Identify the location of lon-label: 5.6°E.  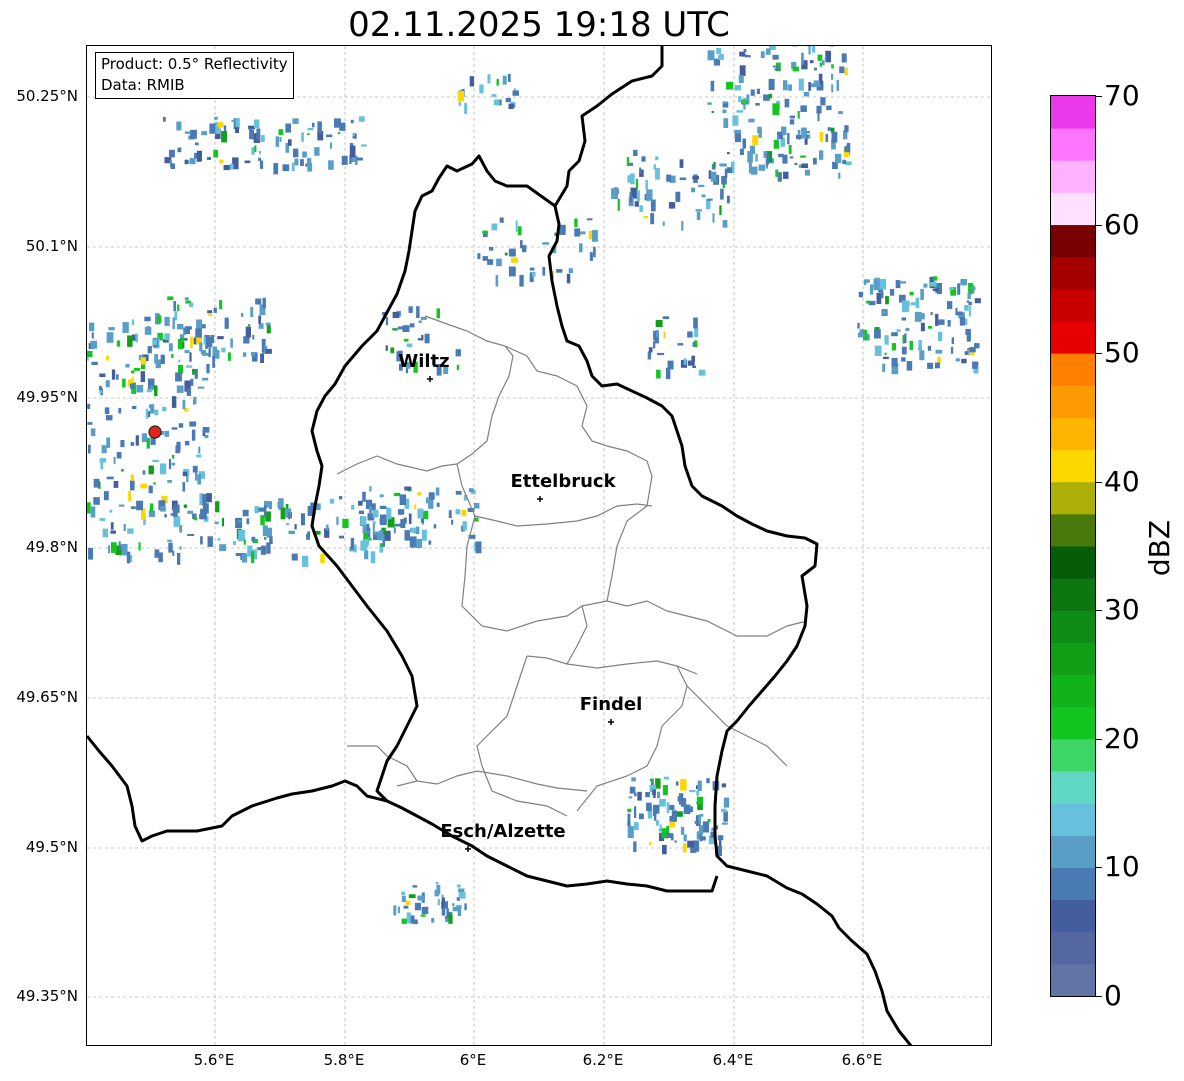
(214, 1060).